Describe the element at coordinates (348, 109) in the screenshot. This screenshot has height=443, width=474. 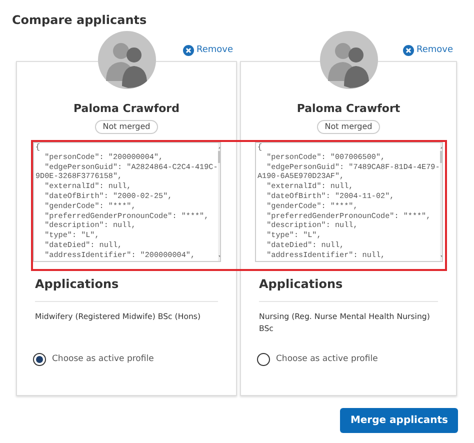
I see `applicant-name: Paloma Crawfort` at that location.